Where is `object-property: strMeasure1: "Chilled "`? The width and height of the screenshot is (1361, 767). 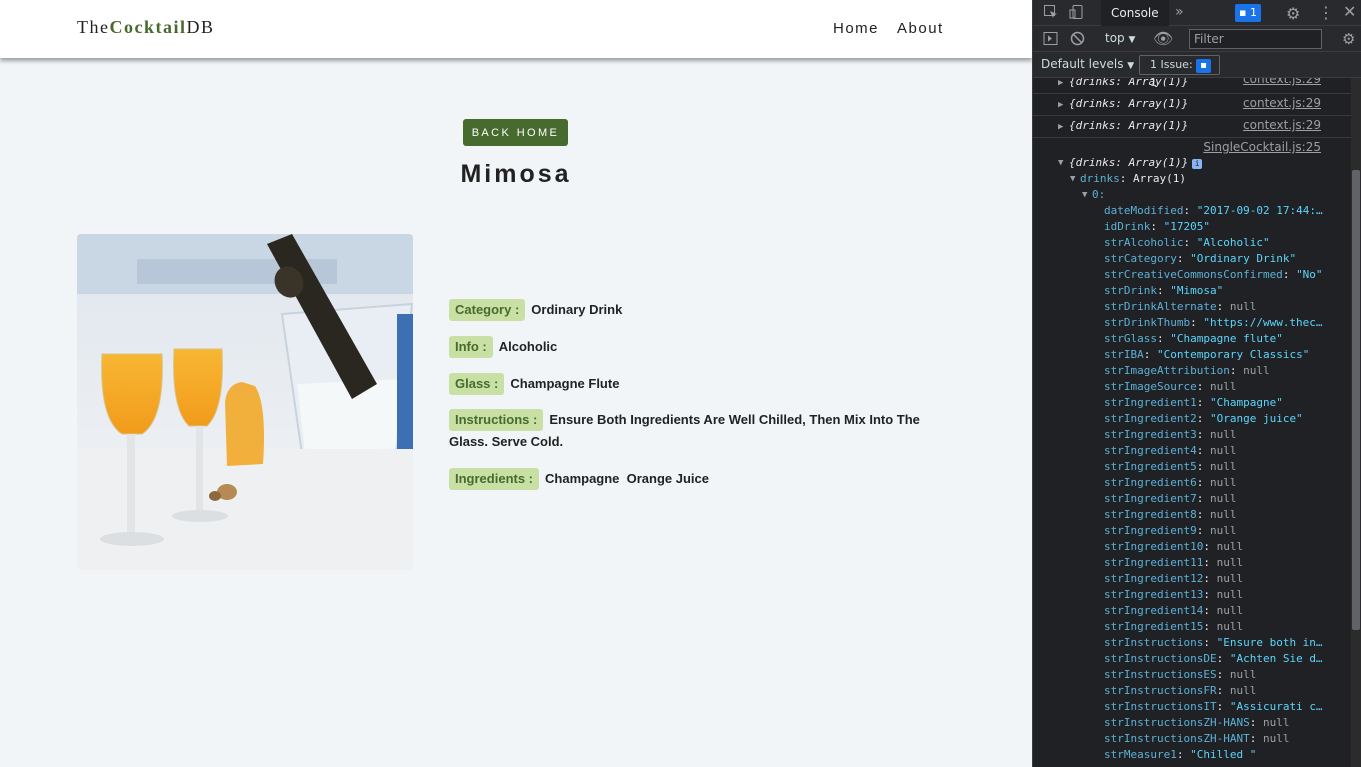
object-property: strMeasure1: "Chilled " is located at coordinates (1180, 754).